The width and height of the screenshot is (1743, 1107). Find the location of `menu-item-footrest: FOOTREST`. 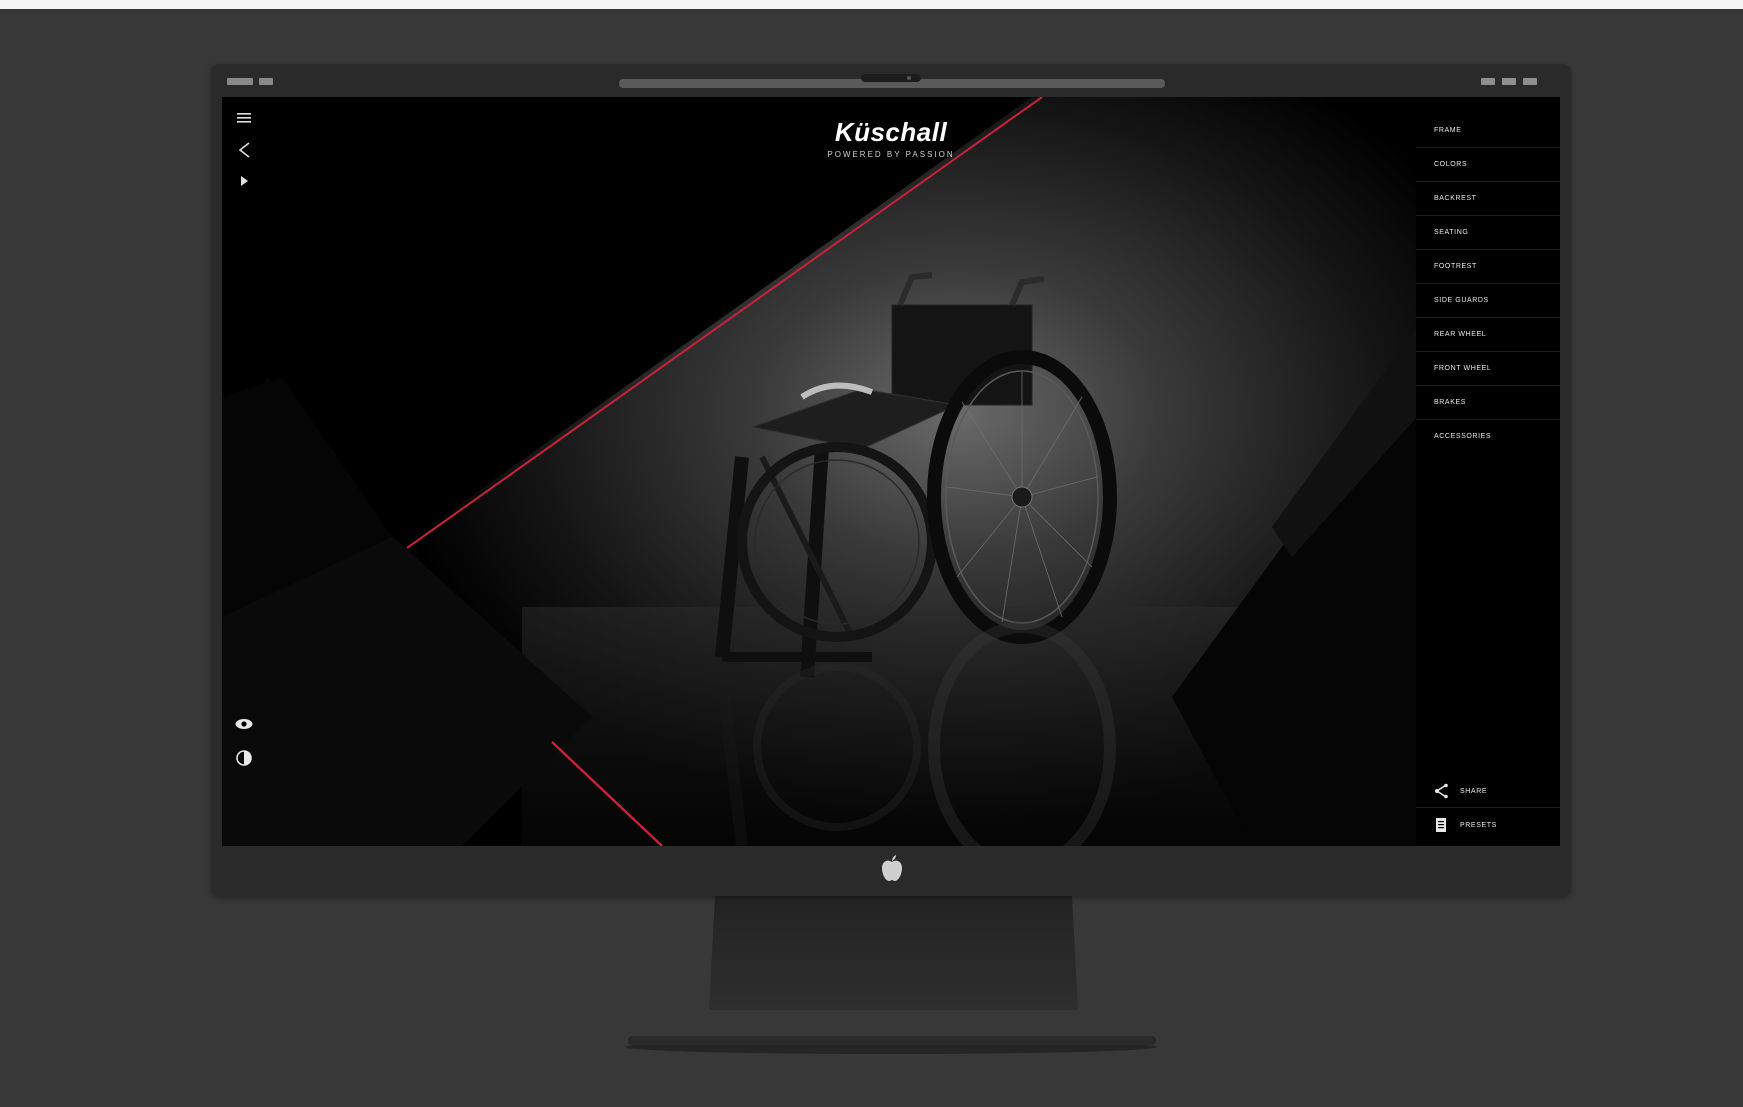

menu-item-footrest: FOOTREST is located at coordinates (1488, 267).